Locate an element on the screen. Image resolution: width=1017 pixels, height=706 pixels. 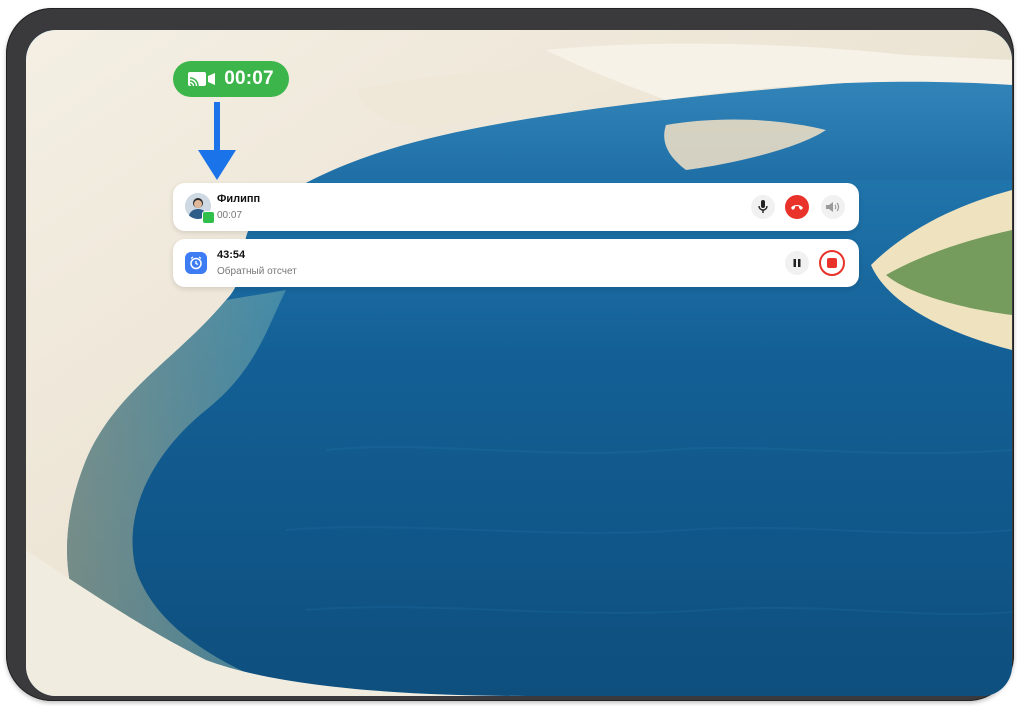
call-notification-card: Филипп 00:07 is located at coordinates (516, 207).